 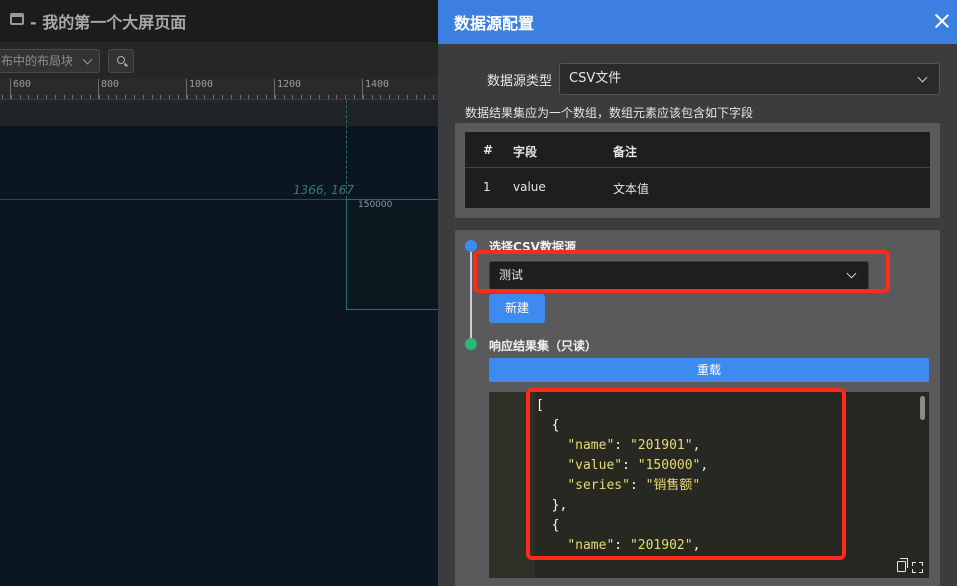 I want to click on new-button: 新建, so click(x=517, y=308).